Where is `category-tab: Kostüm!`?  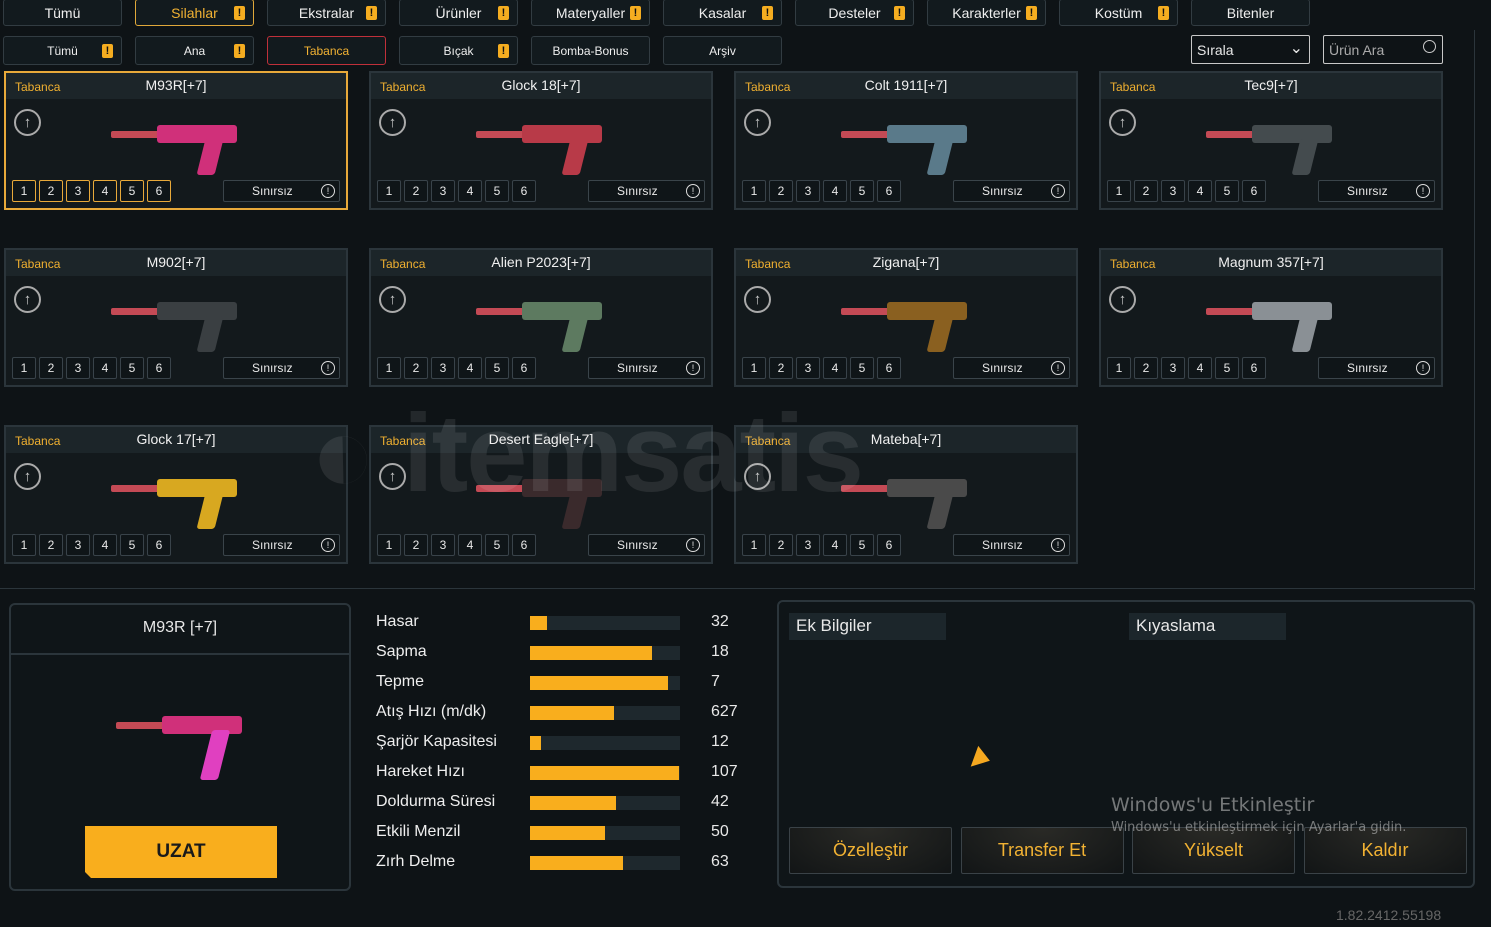
category-tab: Kostüm! is located at coordinates (1118, 13).